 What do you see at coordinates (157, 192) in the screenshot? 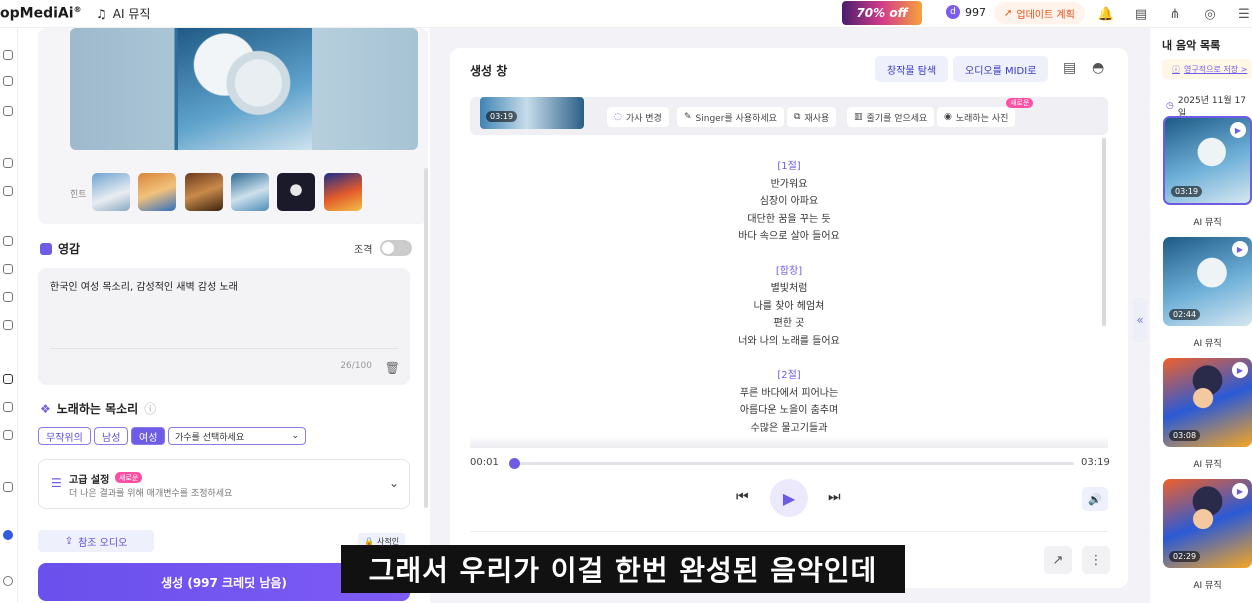
I see `hint-thumb-cat` at bounding box center [157, 192].